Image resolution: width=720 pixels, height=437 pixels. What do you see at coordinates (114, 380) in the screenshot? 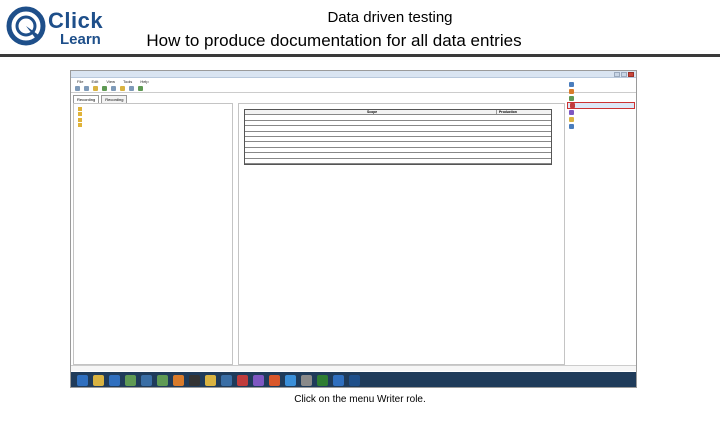
I see `outlook-icon` at bounding box center [114, 380].